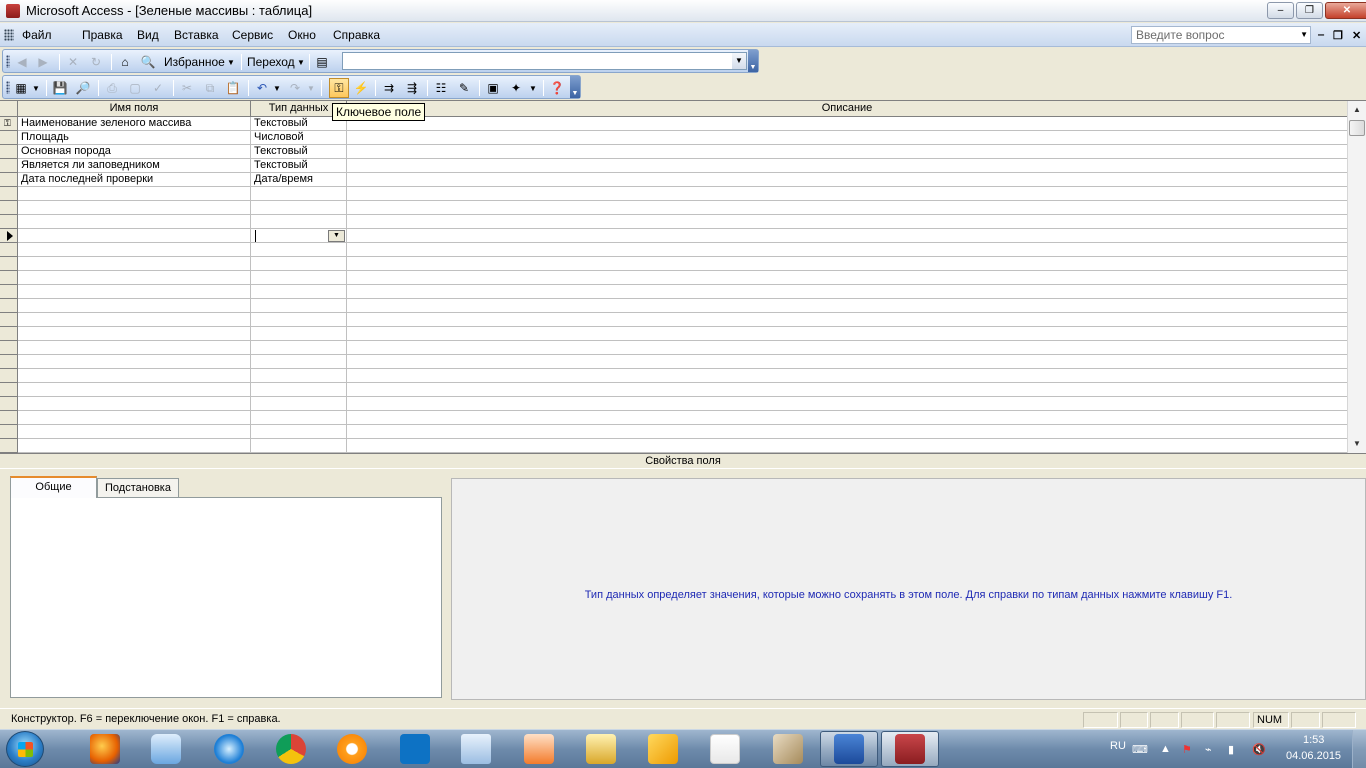 Image resolution: width=1366 pixels, height=768 pixels. I want to click on access-app-icon, so click(13, 11).